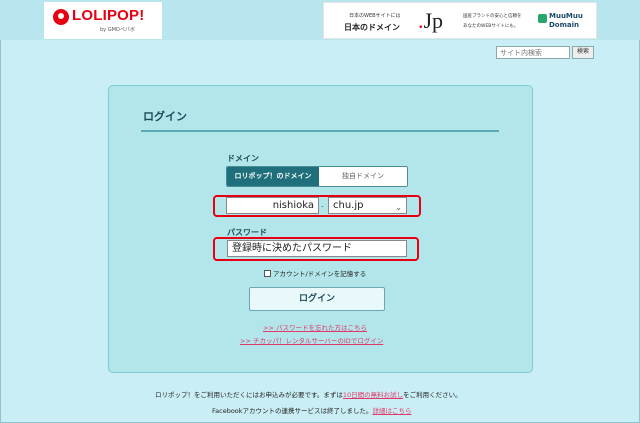 The height and width of the screenshot is (423, 640). I want to click on free-trial-link: 10日間の無料お試し, so click(373, 395).